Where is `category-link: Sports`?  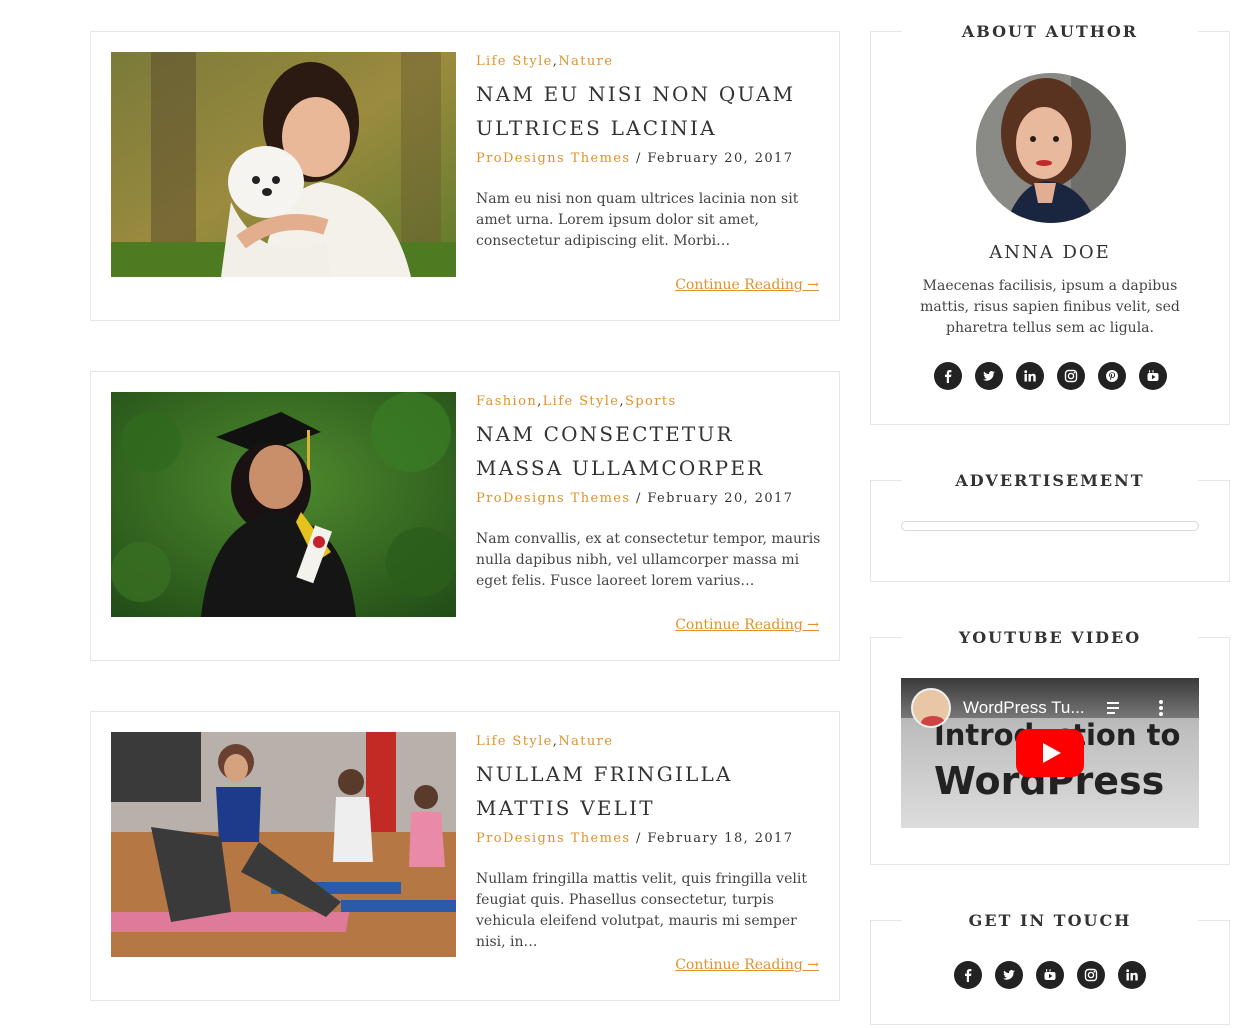
category-link: Sports is located at coordinates (651, 401).